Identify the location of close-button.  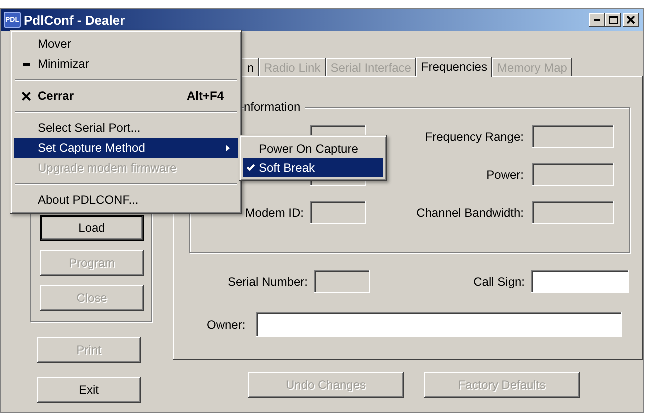
(631, 20).